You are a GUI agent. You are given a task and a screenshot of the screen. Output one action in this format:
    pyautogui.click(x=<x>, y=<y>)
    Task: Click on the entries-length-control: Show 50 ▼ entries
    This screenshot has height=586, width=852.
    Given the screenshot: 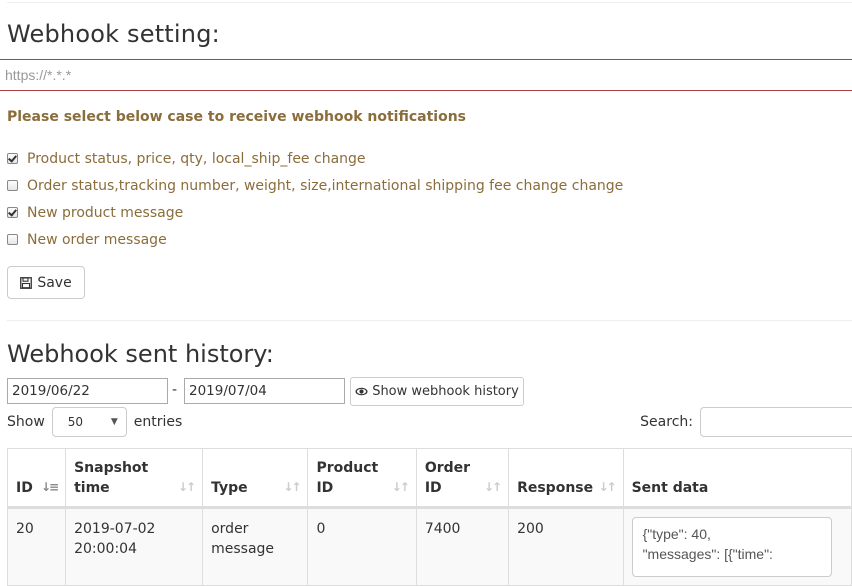 What is the action you would take?
    pyautogui.click(x=94, y=422)
    